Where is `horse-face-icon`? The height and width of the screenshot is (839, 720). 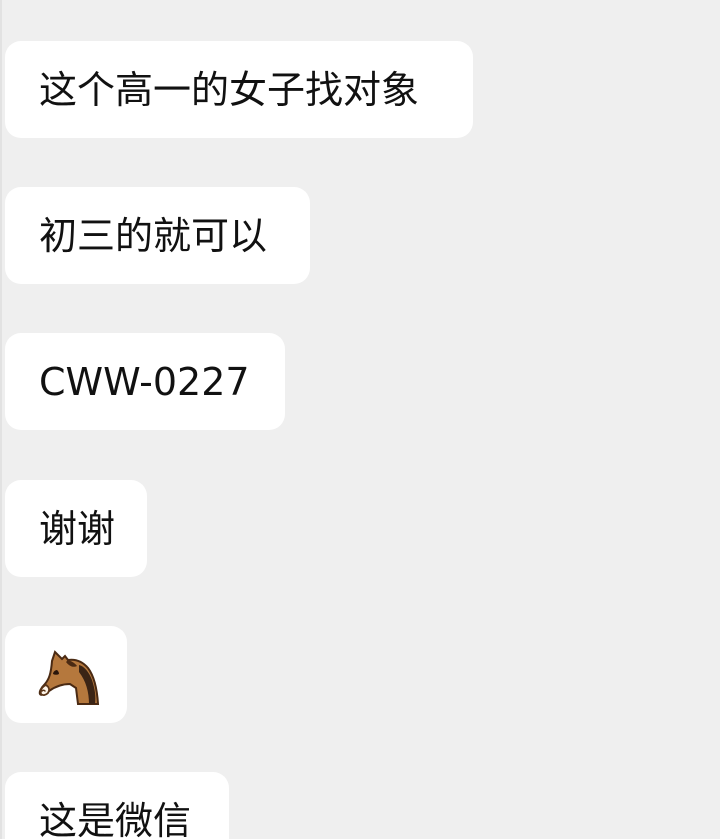 horse-face-icon is located at coordinates (69, 677).